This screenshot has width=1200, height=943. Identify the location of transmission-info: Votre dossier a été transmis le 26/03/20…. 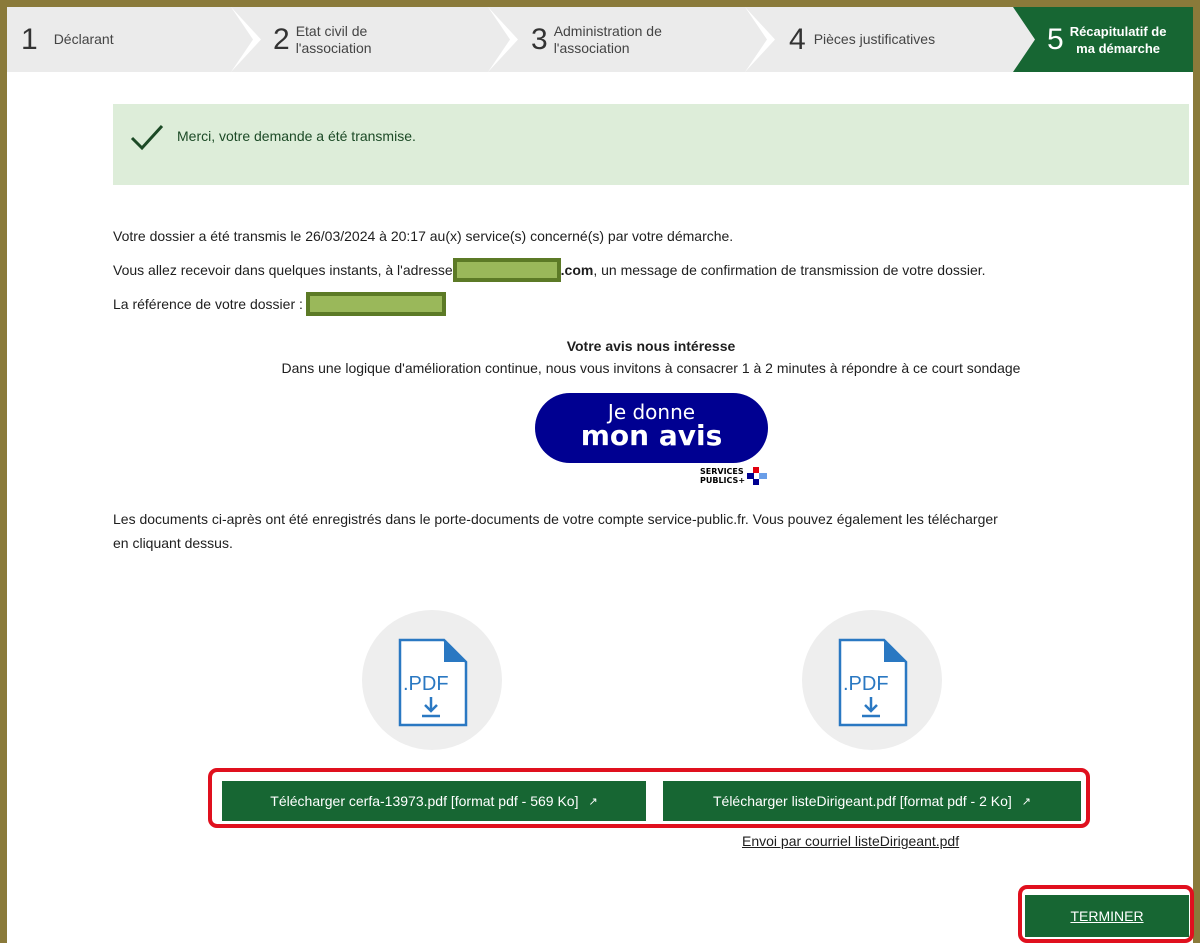
(423, 236).